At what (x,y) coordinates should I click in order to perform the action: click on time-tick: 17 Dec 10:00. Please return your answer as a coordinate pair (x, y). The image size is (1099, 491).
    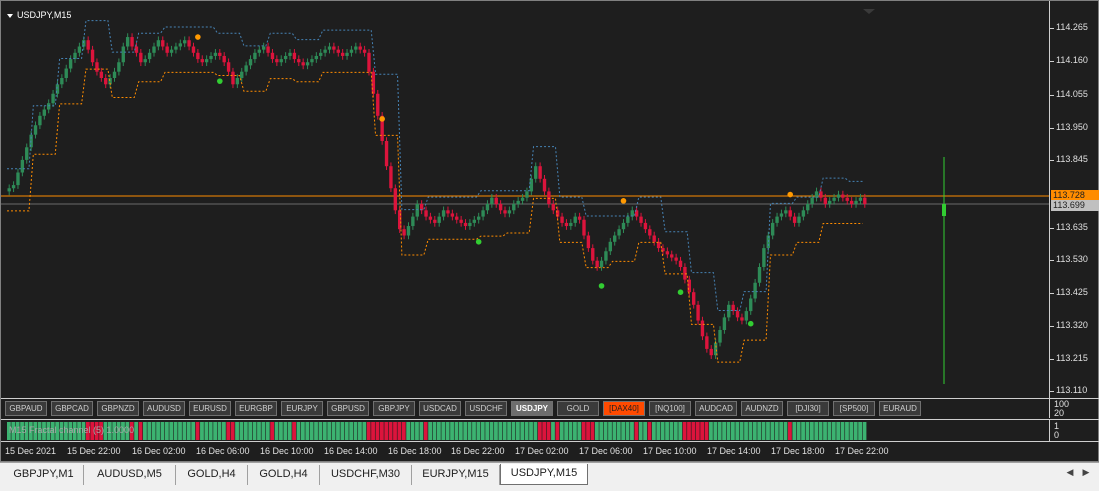
    Looking at the image, I should click on (670, 451).